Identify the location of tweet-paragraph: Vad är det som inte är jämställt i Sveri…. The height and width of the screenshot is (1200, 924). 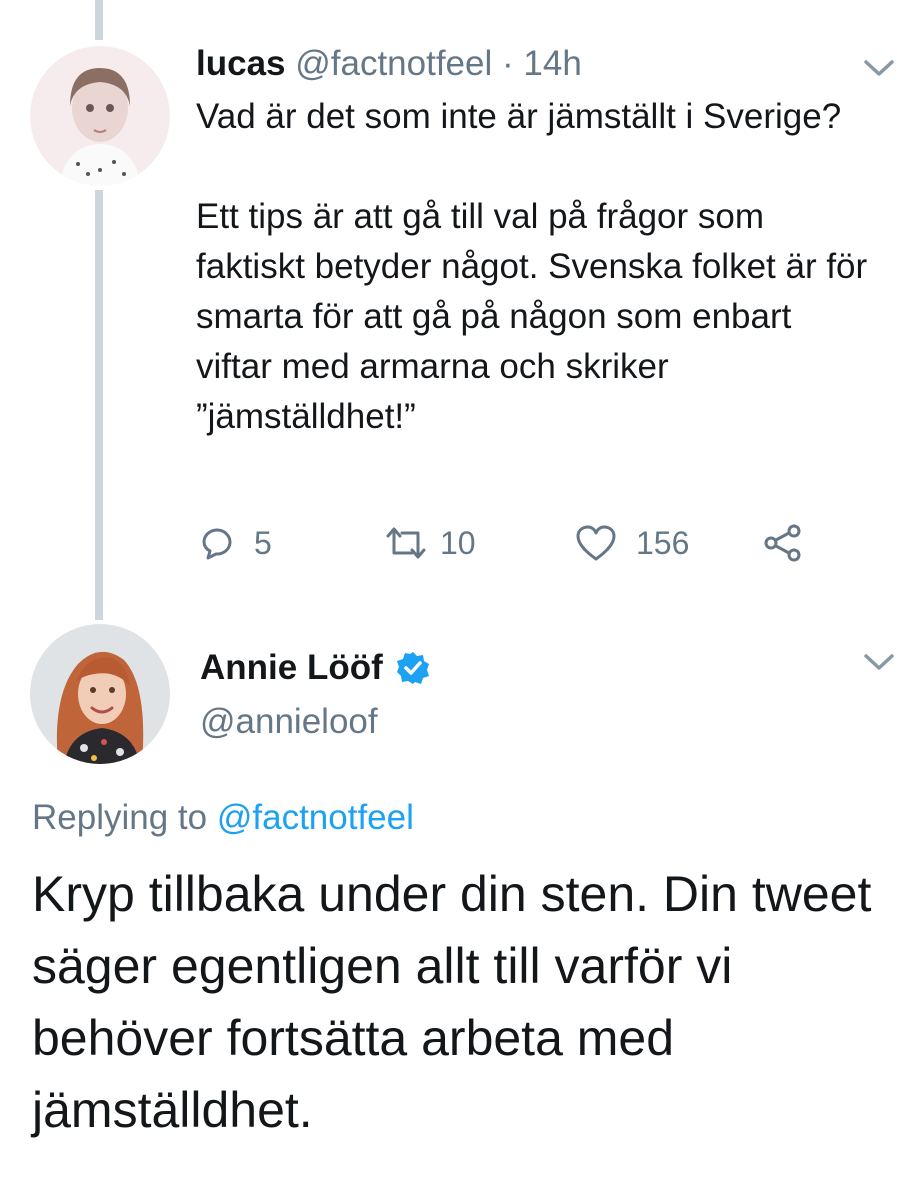
(519, 116).